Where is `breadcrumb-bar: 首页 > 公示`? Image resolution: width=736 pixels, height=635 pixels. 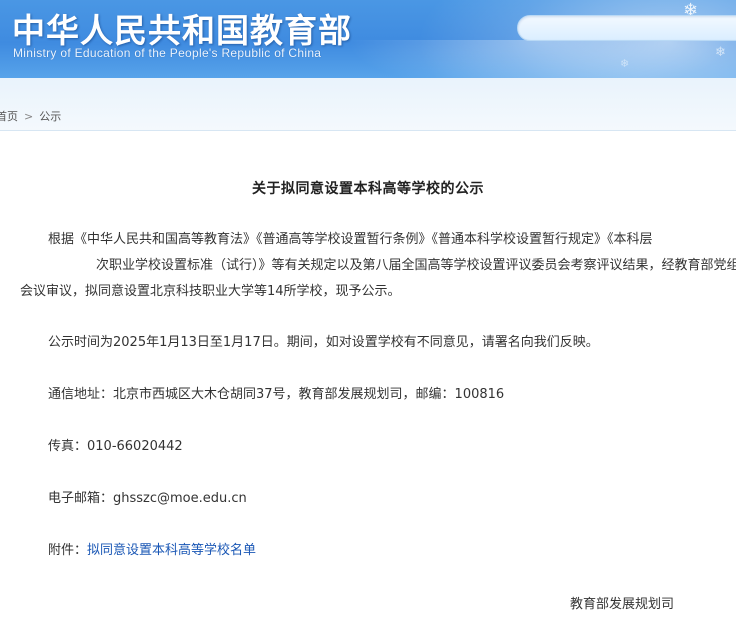 breadcrumb-bar: 首页 > 公示 is located at coordinates (368, 104).